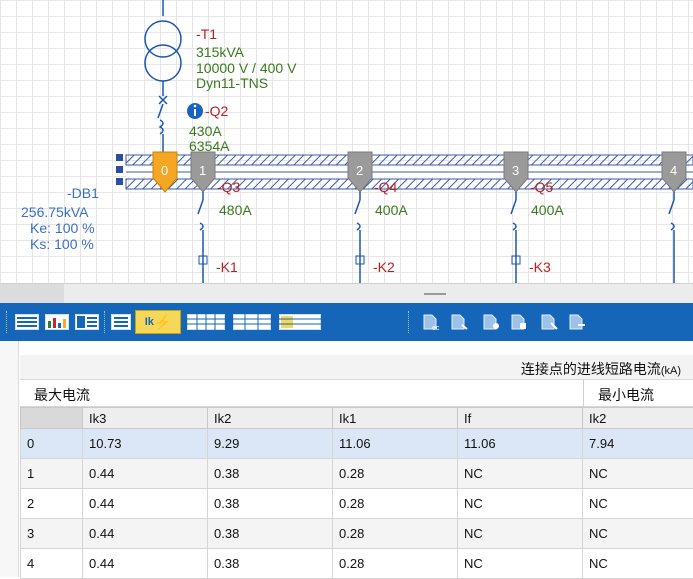 The width and height of the screenshot is (693, 579). What do you see at coordinates (105, 322) in the screenshot?
I see `toolbar-separator` at bounding box center [105, 322].